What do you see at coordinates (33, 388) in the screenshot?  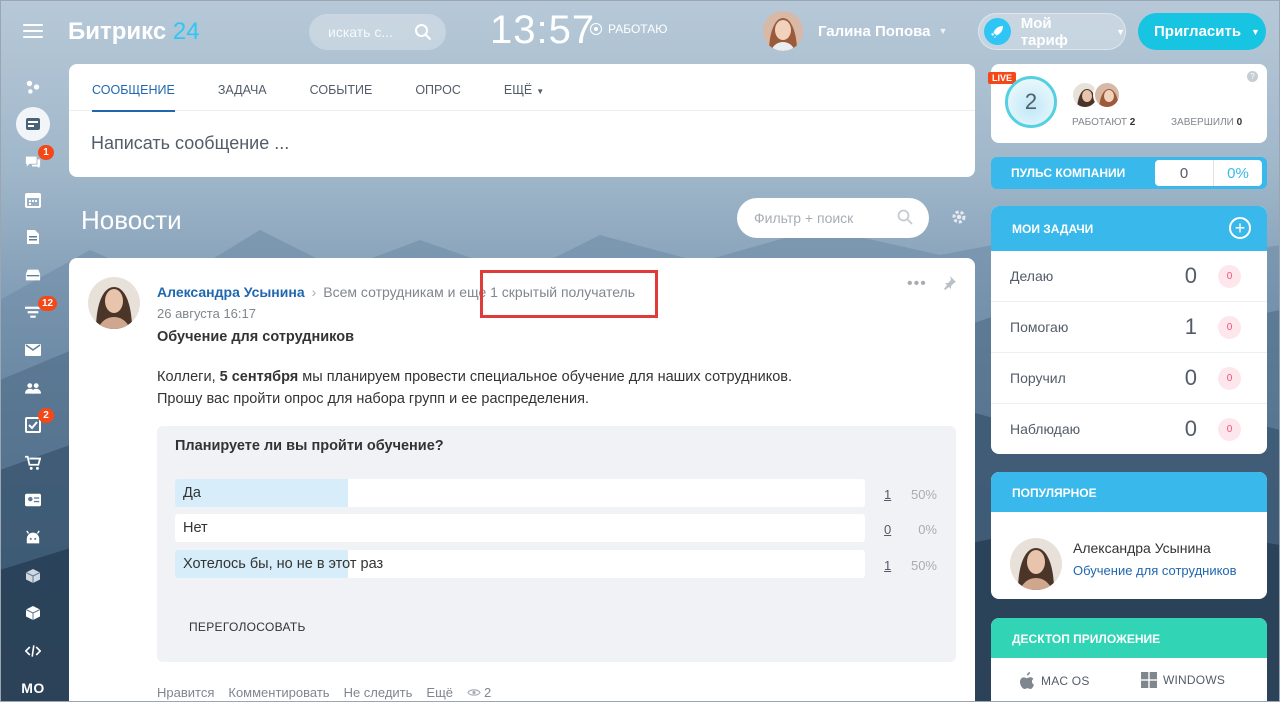 I see `sidebar-item-employees` at bounding box center [33, 388].